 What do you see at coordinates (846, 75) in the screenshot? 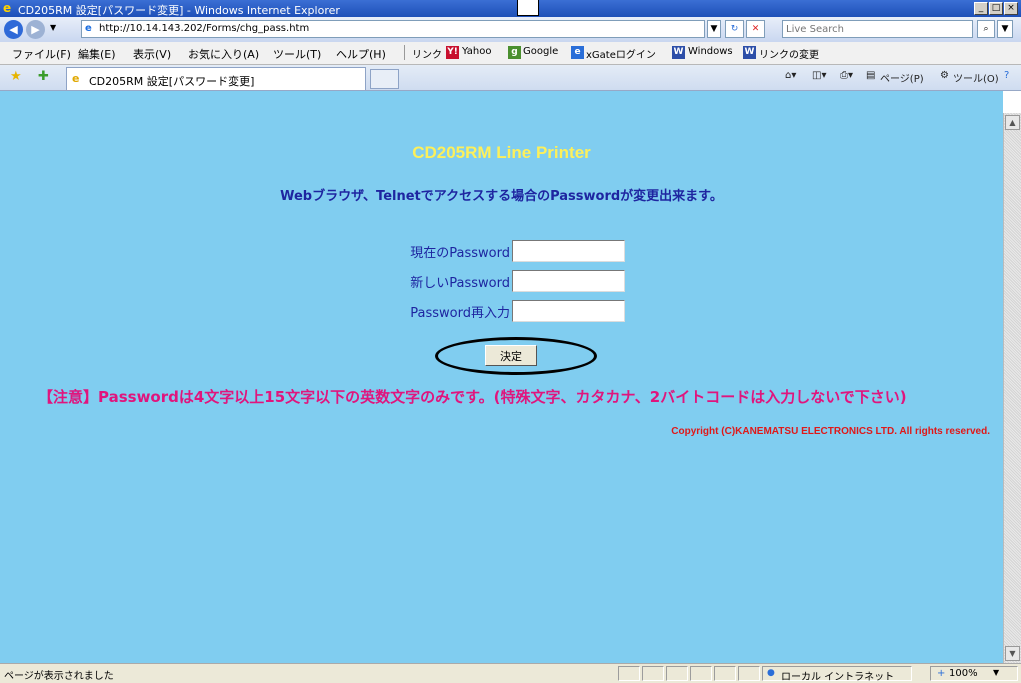
I see `print-icon: ⎙▾` at bounding box center [846, 75].